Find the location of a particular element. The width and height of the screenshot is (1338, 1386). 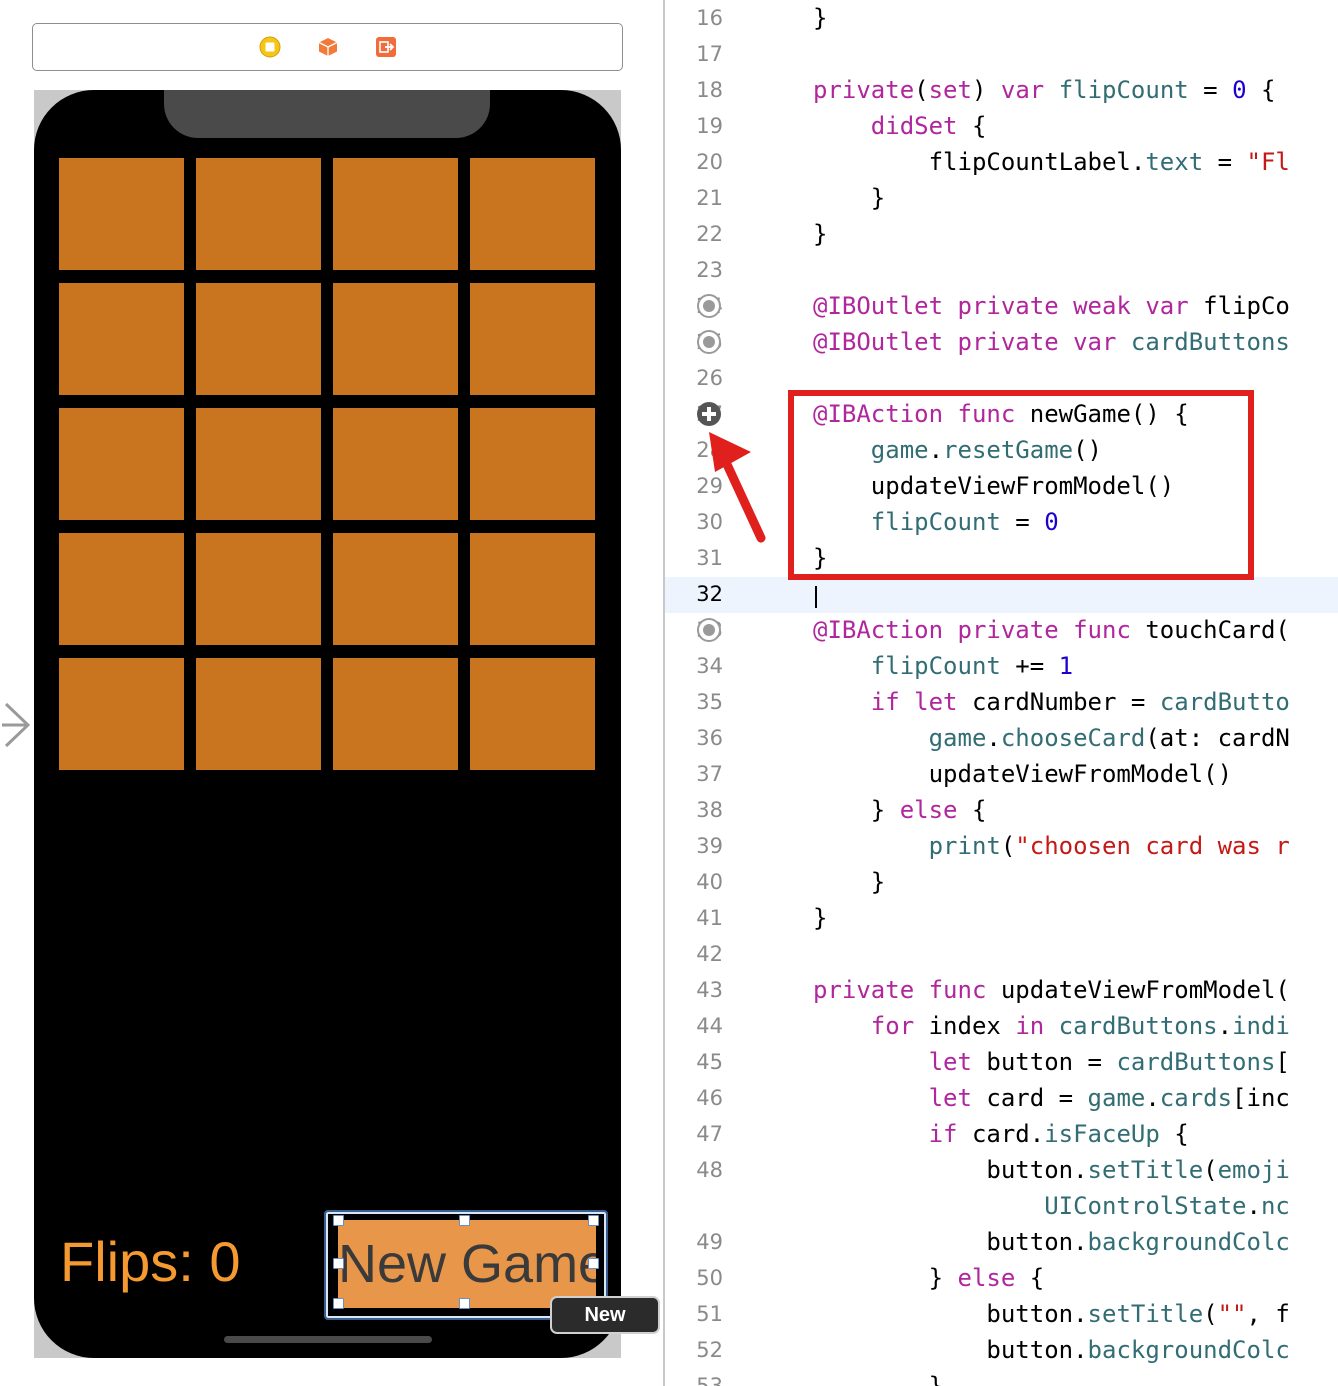

action-connection-icon is located at coordinates (709, 630).